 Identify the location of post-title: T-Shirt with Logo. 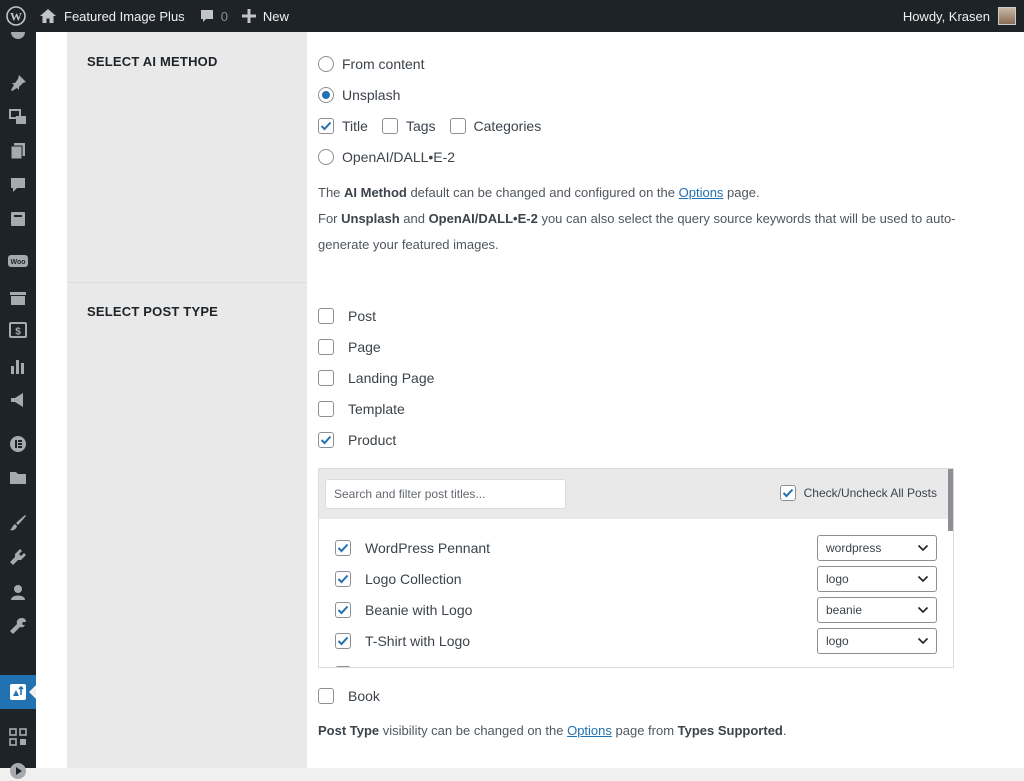
(418, 641).